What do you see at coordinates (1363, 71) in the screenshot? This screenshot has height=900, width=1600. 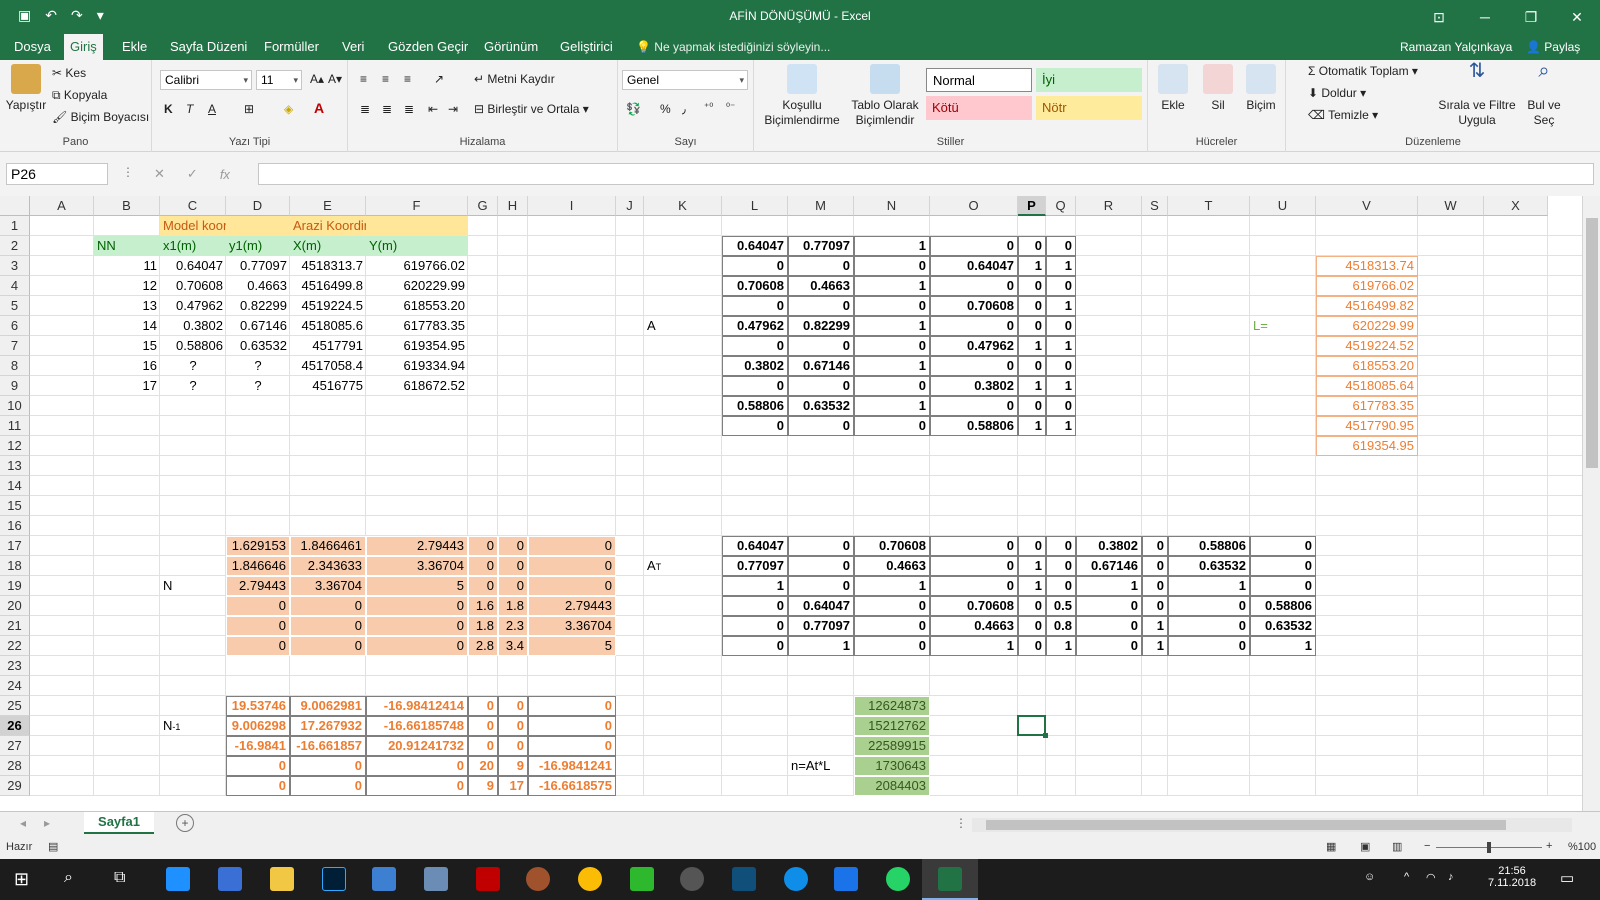 I see `autosum-button: Σ Otomatik Toplam ▾` at bounding box center [1363, 71].